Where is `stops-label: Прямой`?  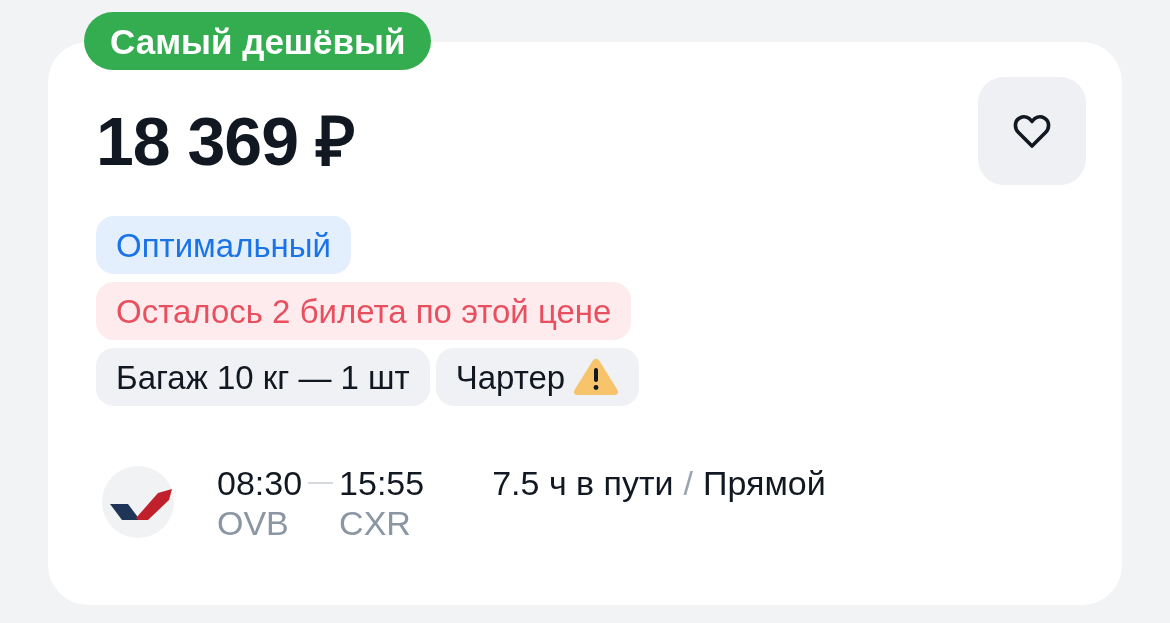 stops-label: Прямой is located at coordinates (764, 483).